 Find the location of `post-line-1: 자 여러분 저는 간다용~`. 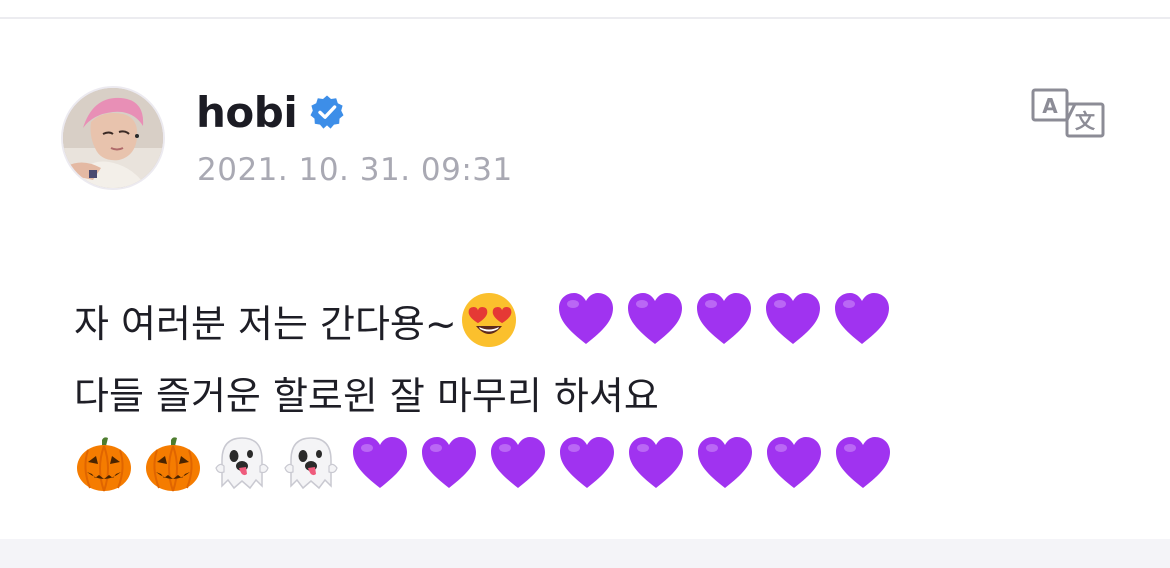

post-line-1: 자 여러분 저는 간다용~ is located at coordinates (594, 320).